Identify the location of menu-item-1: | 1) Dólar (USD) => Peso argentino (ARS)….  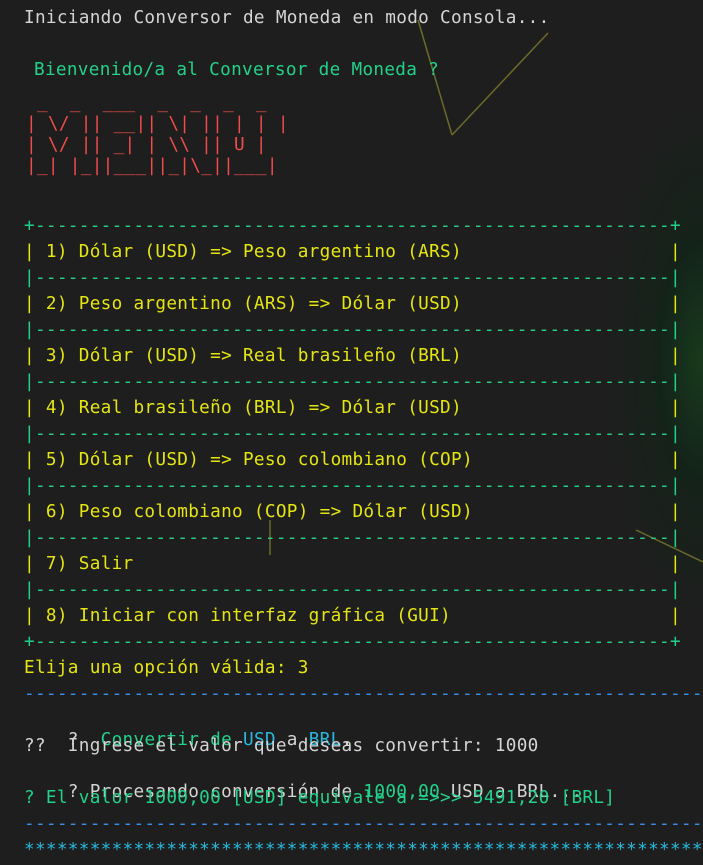
(352, 252).